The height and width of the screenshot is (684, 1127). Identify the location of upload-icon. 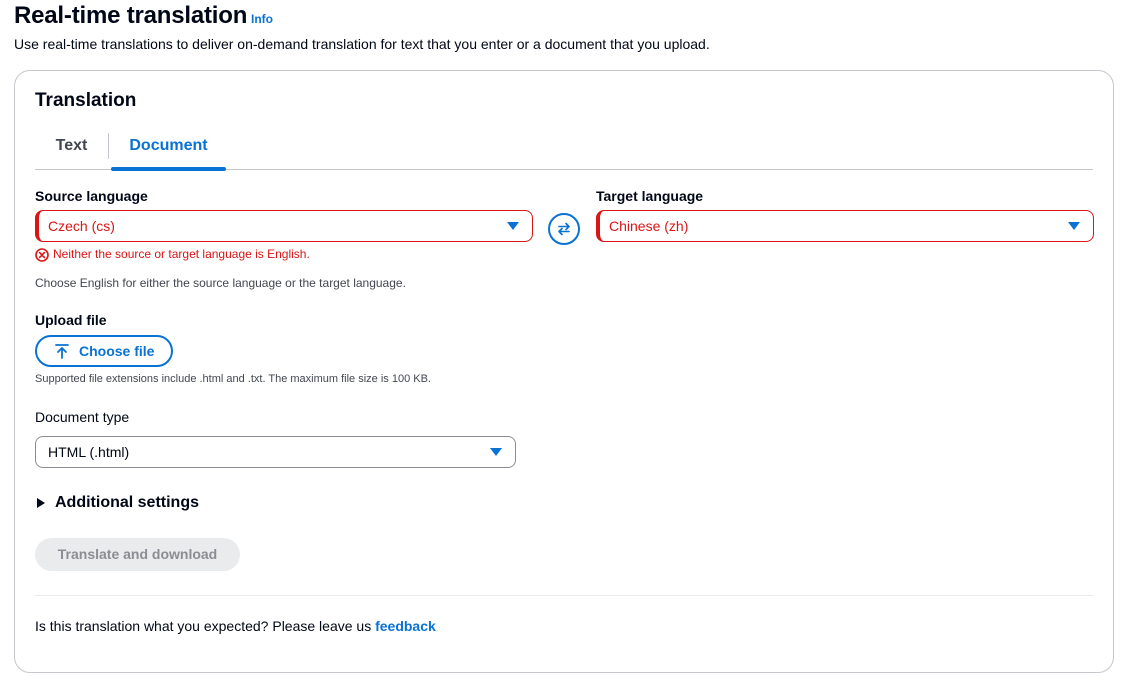
(62, 351).